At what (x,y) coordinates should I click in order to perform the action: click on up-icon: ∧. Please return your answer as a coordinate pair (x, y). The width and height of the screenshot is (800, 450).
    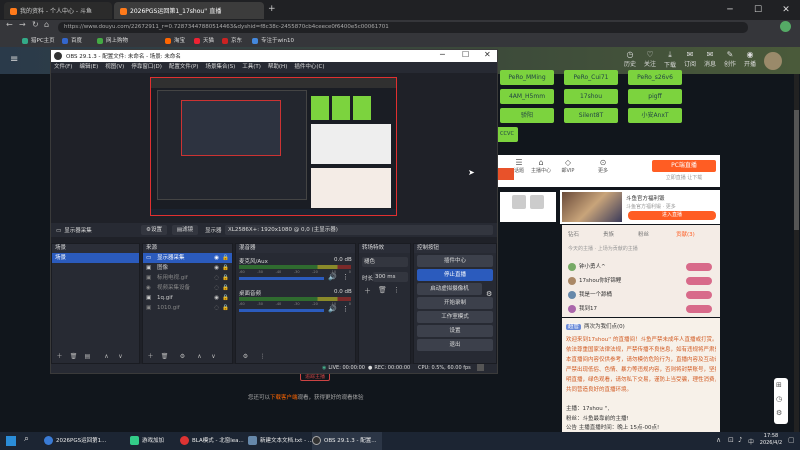
    Looking at the image, I should click on (106, 357).